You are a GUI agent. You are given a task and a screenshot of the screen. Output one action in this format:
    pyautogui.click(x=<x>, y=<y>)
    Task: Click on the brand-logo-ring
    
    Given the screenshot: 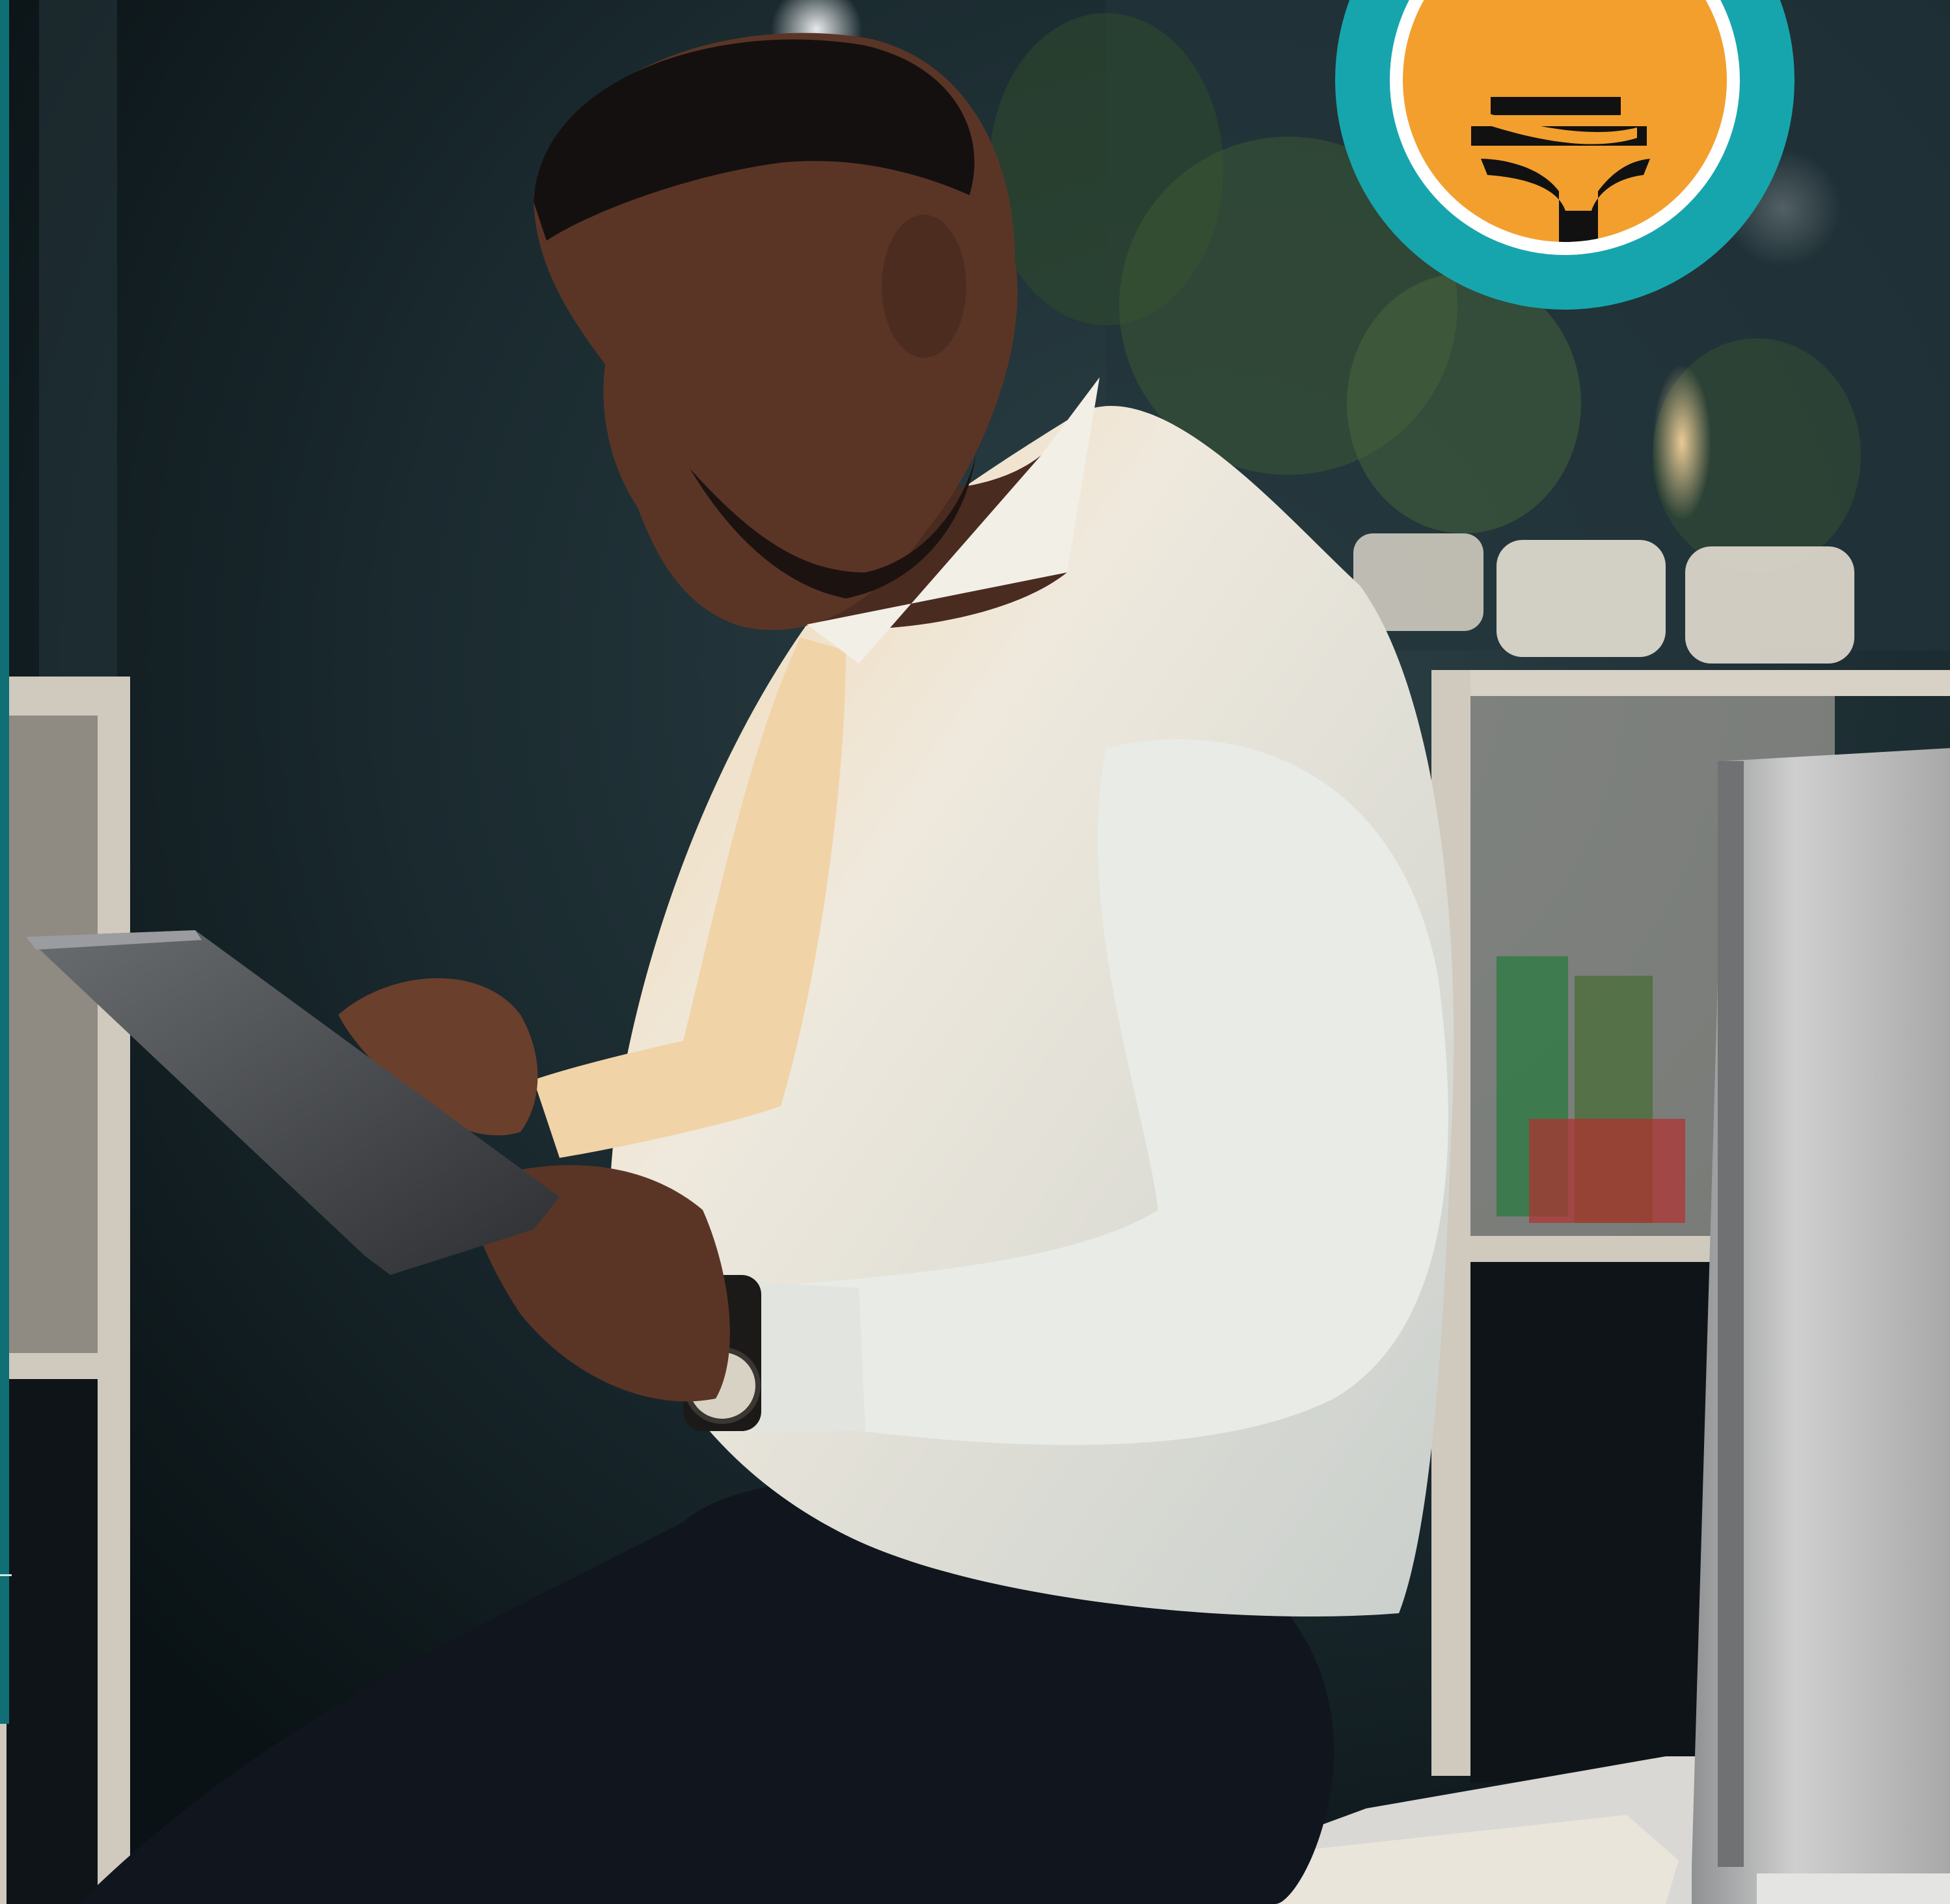 What is the action you would take?
    pyautogui.click(x=1565, y=128)
    